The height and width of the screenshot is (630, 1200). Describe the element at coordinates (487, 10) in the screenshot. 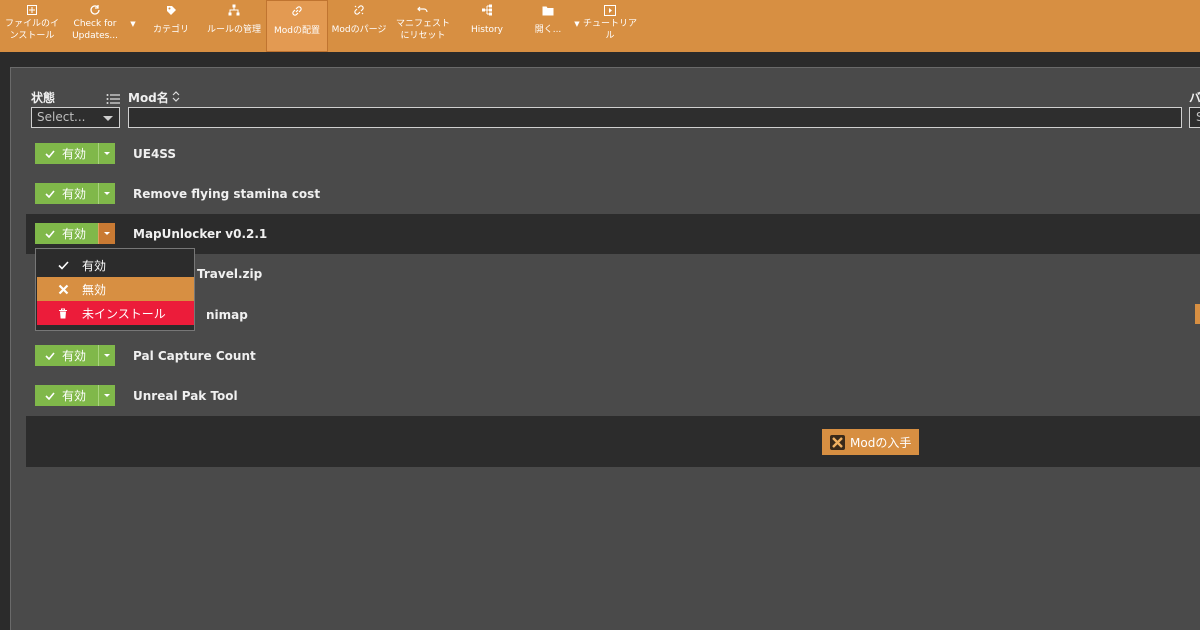

I see `history-tree-icon` at that location.